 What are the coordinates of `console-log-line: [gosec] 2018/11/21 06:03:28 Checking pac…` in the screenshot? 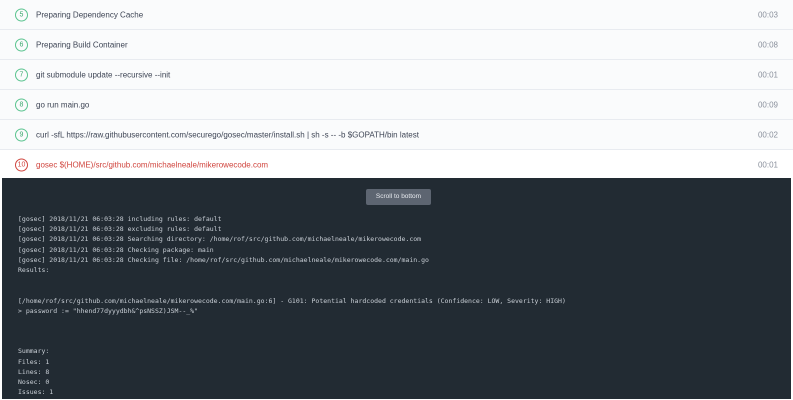 It's located at (116, 249).